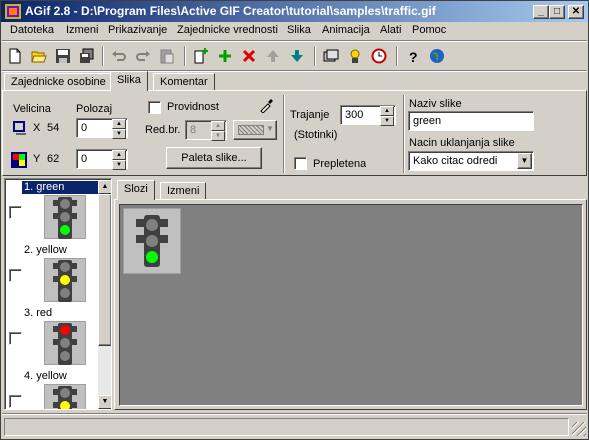 The image size is (589, 440). I want to click on frame-item: 4. yellow, so click(55, 389).